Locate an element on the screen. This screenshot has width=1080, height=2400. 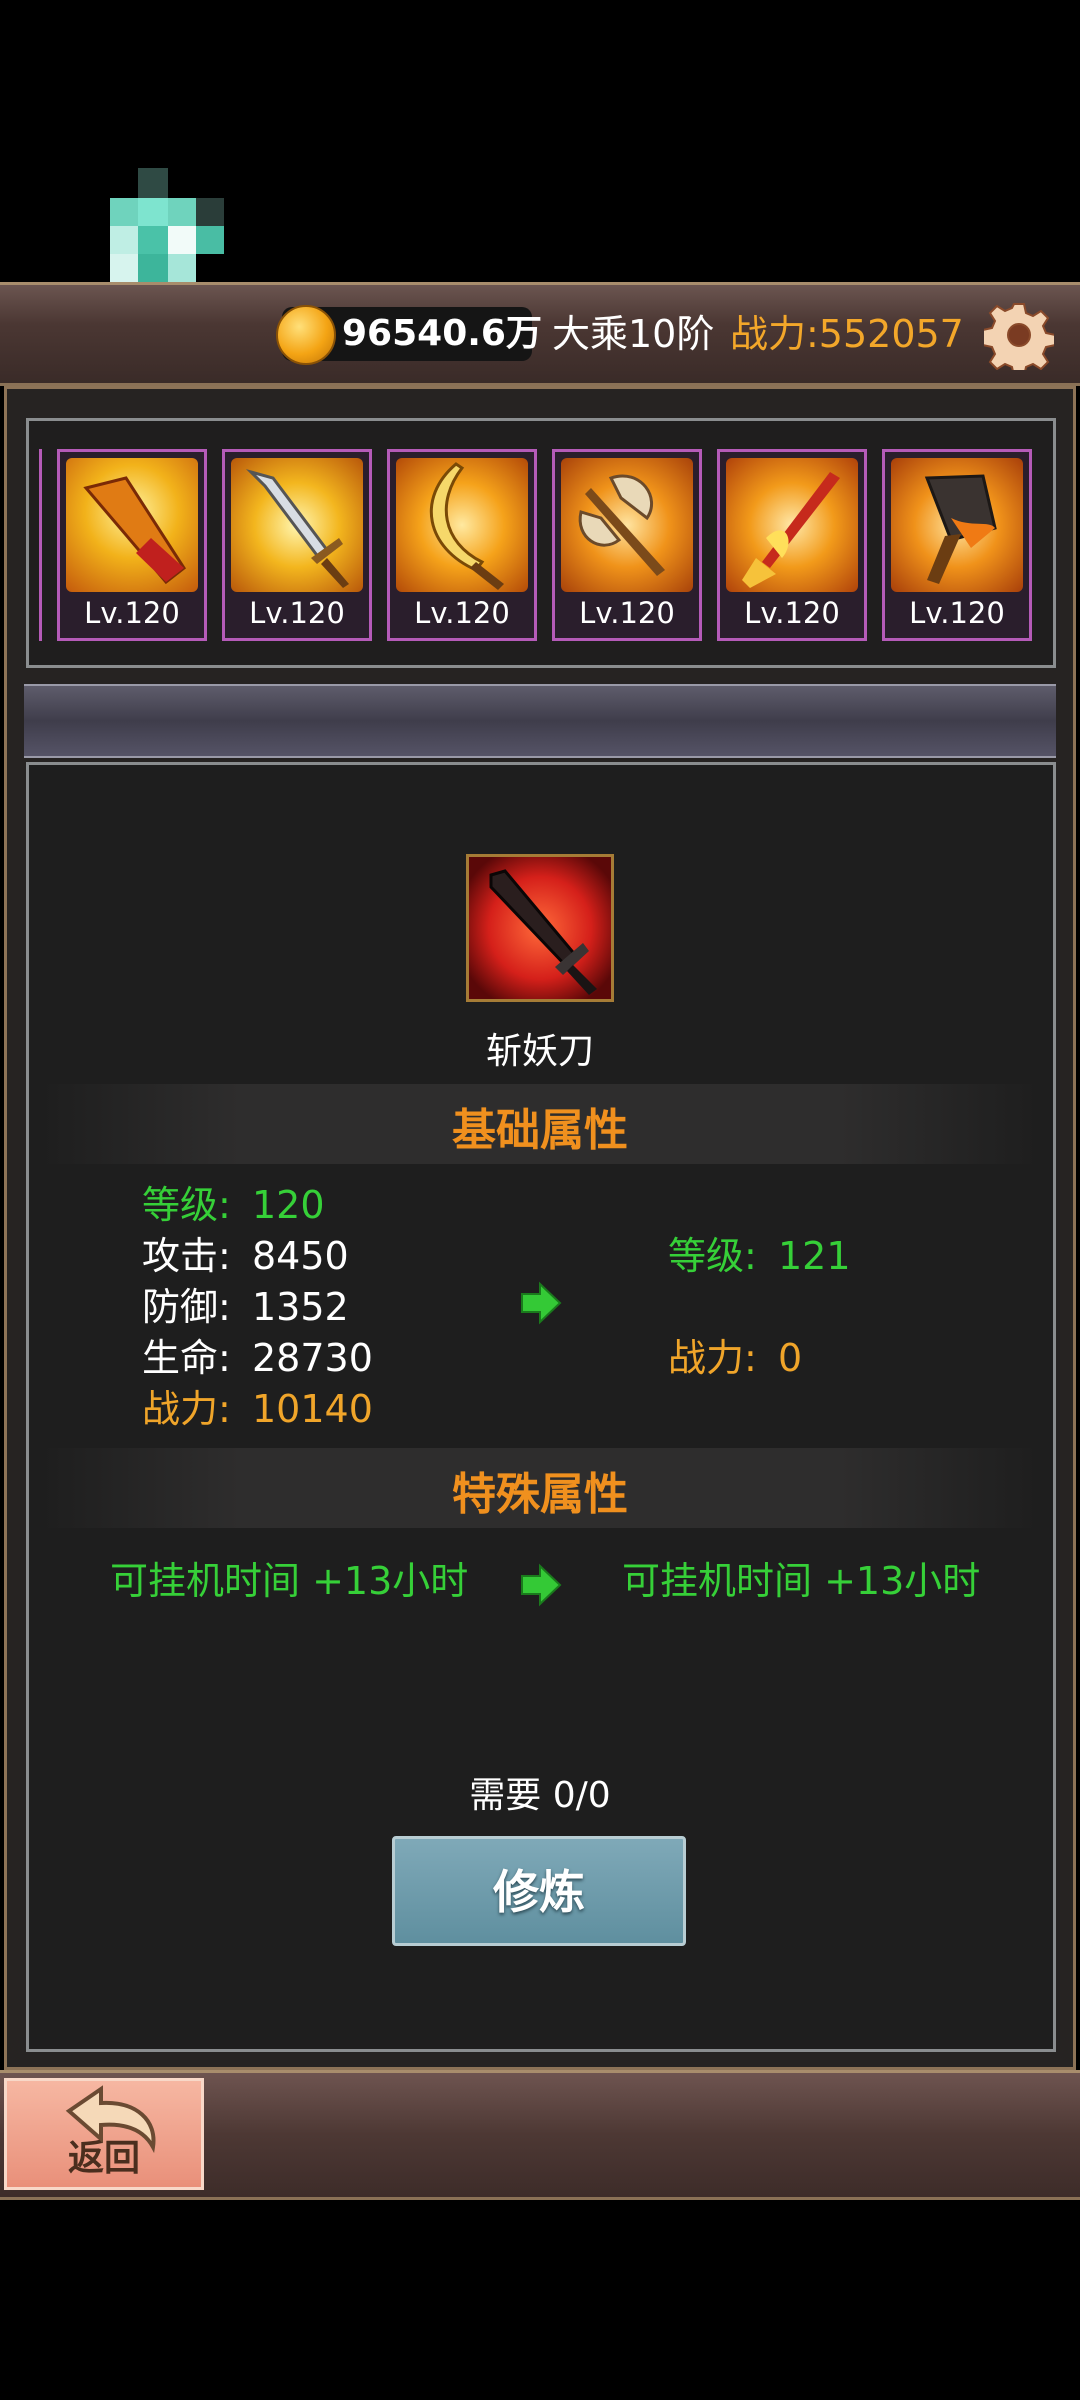
hp-label: 生命: is located at coordinates (186, 1358).